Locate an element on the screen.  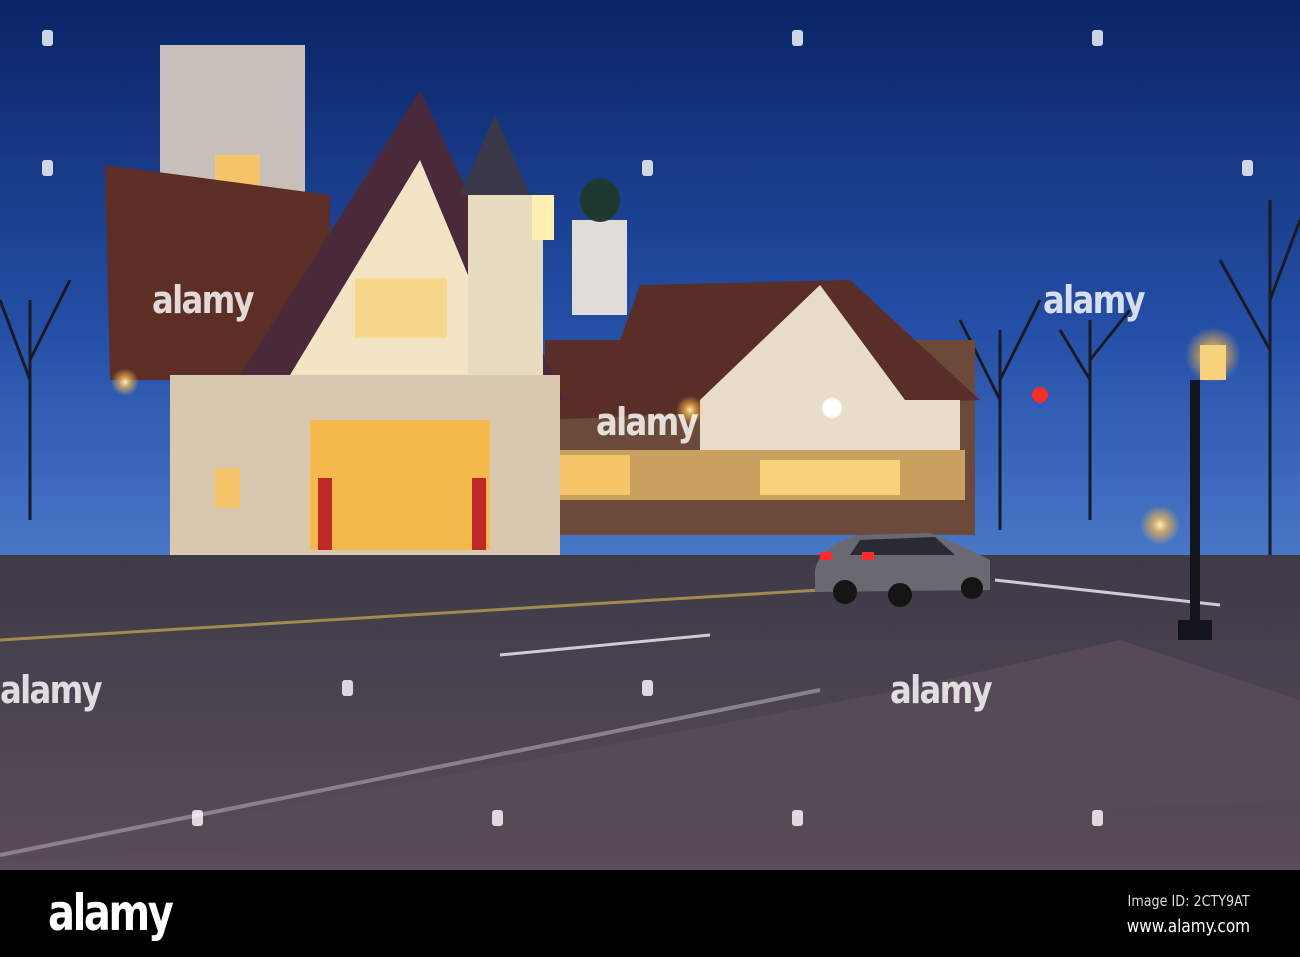
site-url: www.alamy.com is located at coordinates (1188, 926).